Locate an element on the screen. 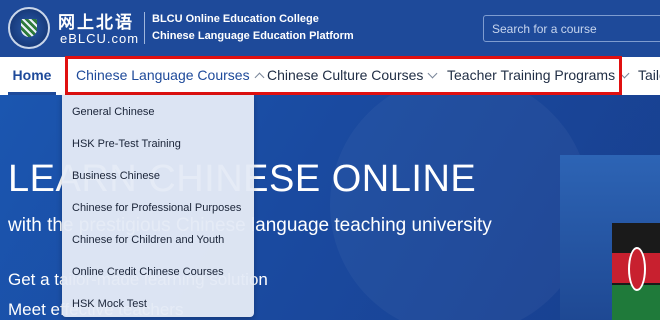 The image size is (660, 320). dropdown-item-professional-purposes: Chinese for Professional Purposes is located at coordinates (158, 211).